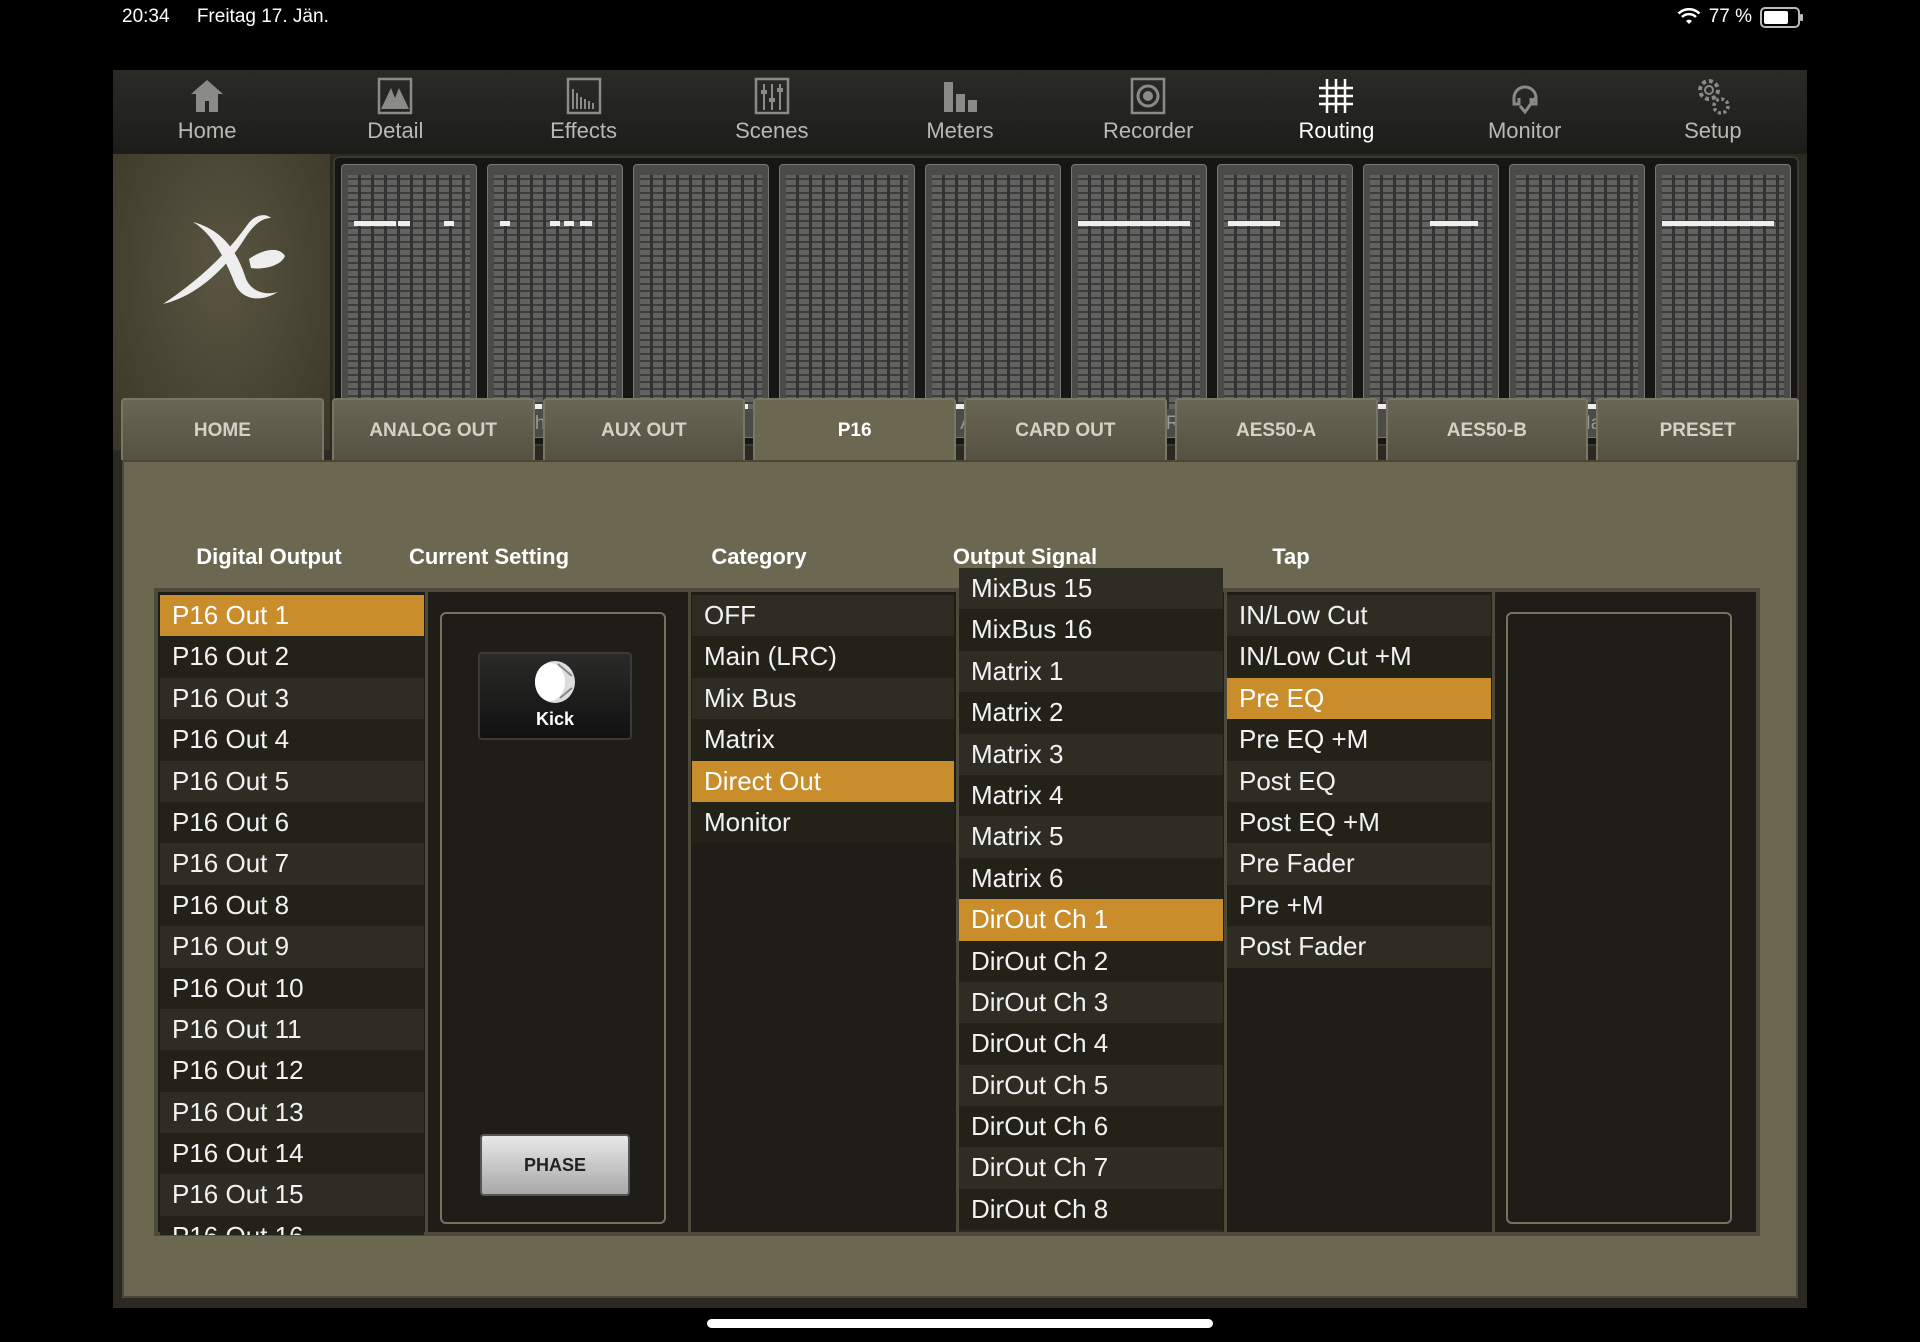 This screenshot has width=1920, height=1342. Describe the element at coordinates (1487, 429) in the screenshot. I see `tab-aes50-b: AES50-B` at that location.